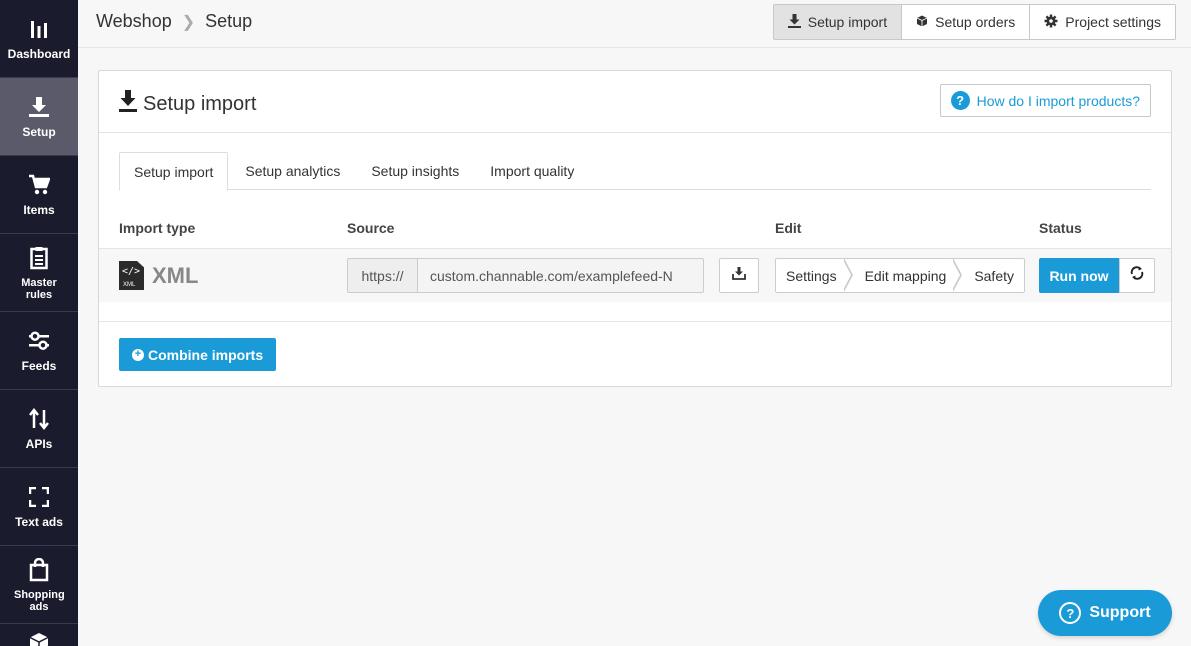 This screenshot has width=1191, height=646. I want to click on breadcrumb: Webshop ❯ Setup, so click(174, 21).